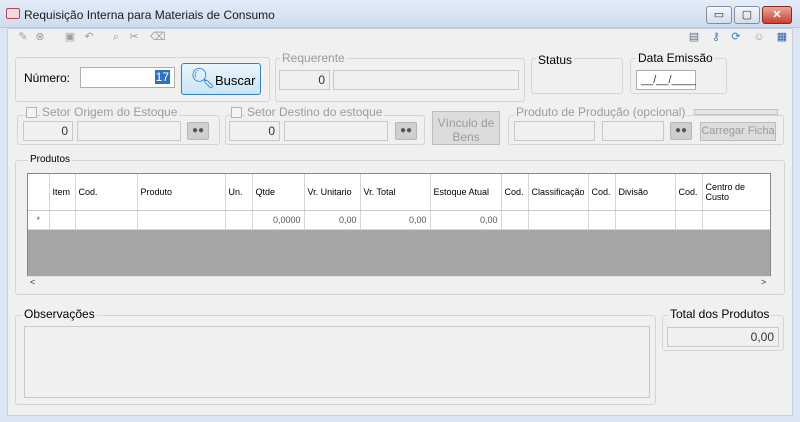 This screenshot has height=422, width=800. What do you see at coordinates (601, 112) in the screenshot?
I see `producao-label: Produto de Produção (opcional)` at bounding box center [601, 112].